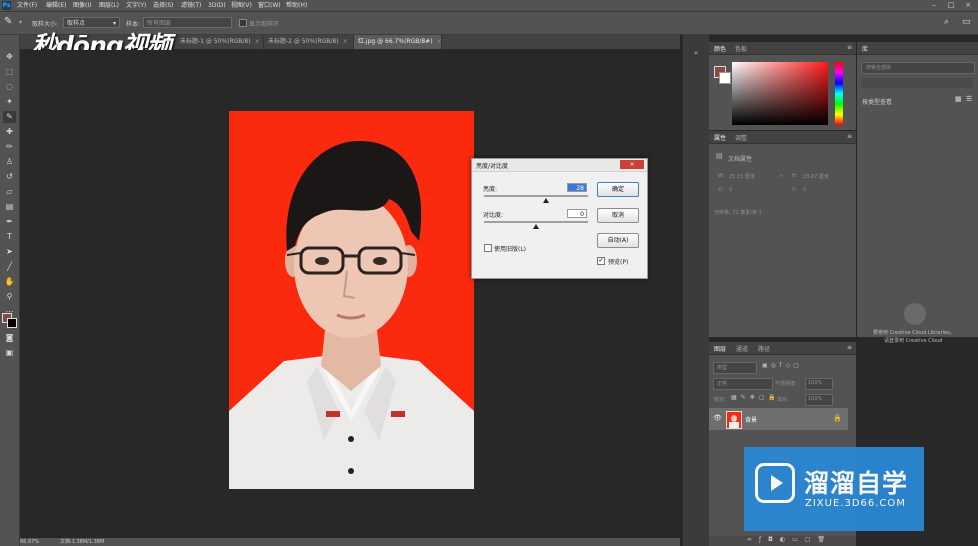 This screenshot has width=978, height=546. What do you see at coordinates (191, 5) in the screenshot?
I see `menu-filter: 滤镜(T)` at bounding box center [191, 5].